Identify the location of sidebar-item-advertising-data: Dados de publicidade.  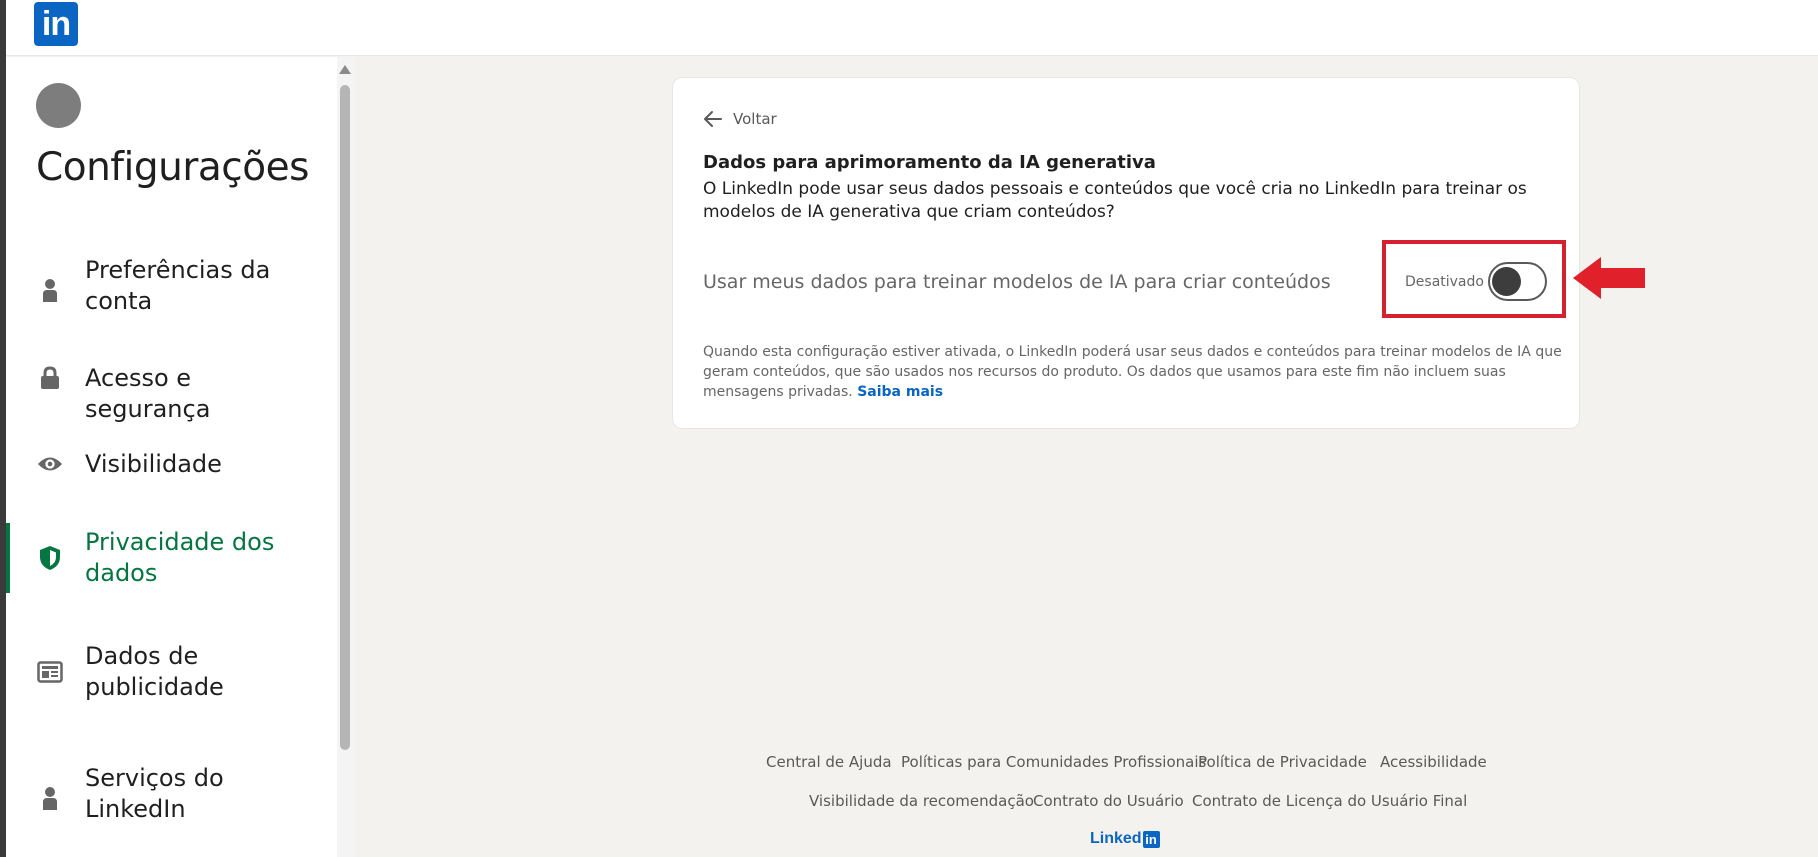
(171, 674).